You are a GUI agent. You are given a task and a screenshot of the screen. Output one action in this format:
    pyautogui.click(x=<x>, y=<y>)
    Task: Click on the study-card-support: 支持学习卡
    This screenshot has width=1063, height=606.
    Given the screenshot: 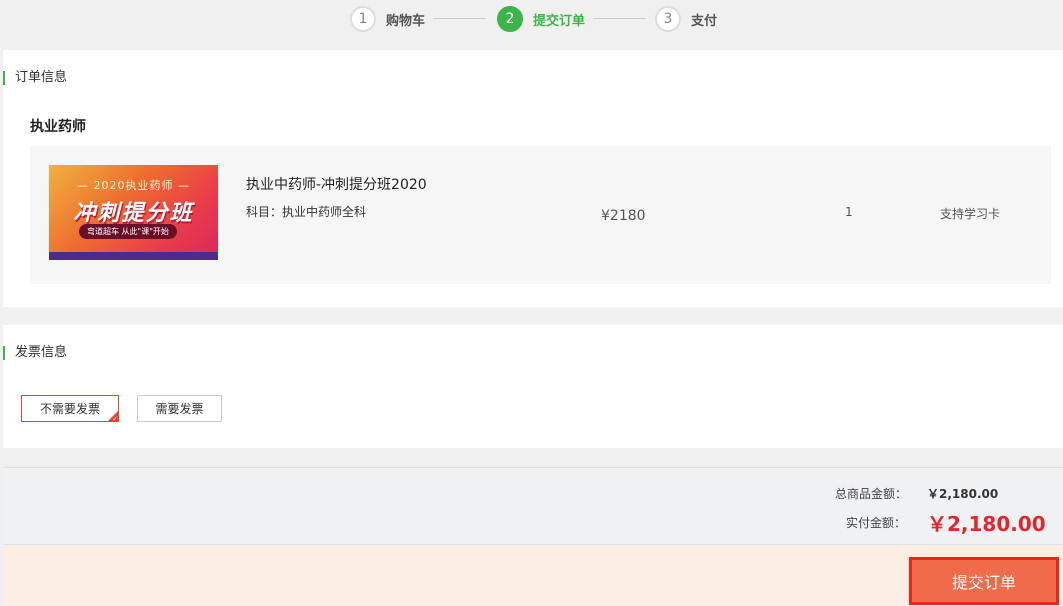 What is the action you would take?
    pyautogui.click(x=970, y=214)
    